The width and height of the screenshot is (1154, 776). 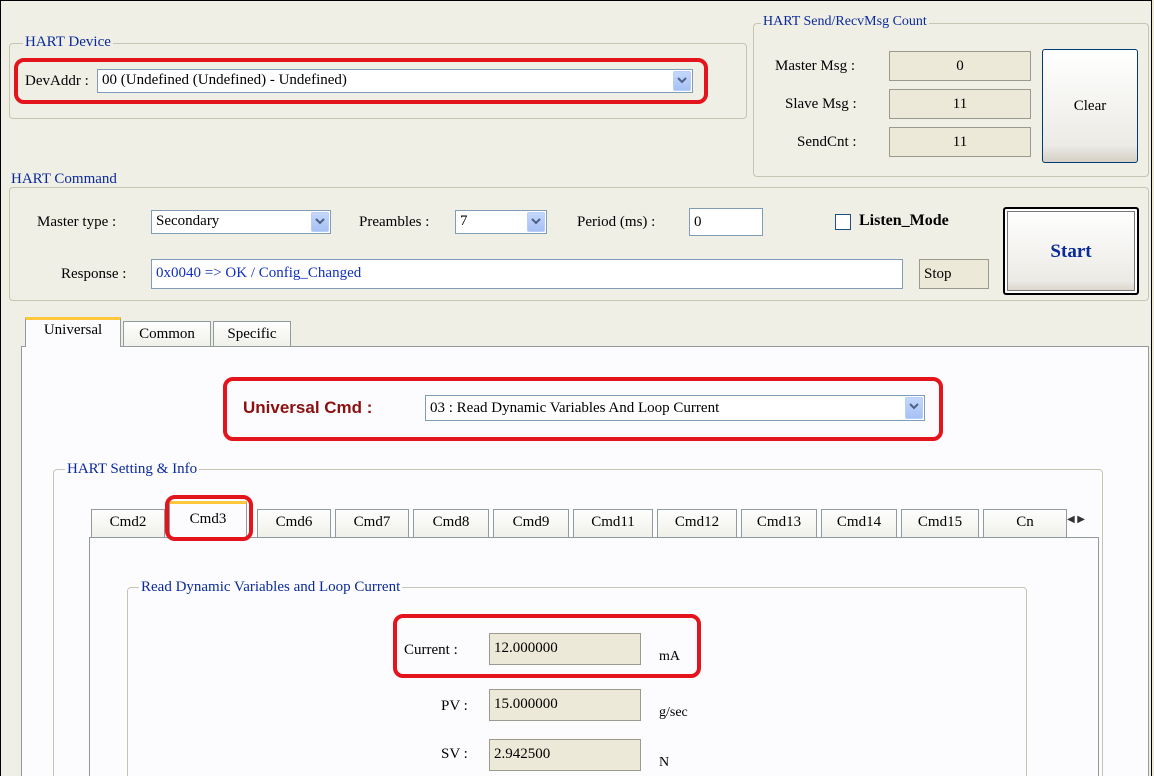 I want to click on tab-scroll-arrows: ◀ ▶, so click(x=1082, y=520).